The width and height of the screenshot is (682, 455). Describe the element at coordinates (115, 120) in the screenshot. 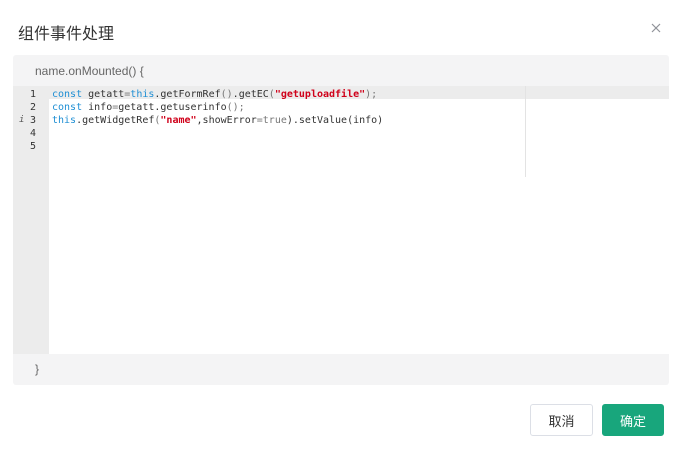

I see `code-token: .getWidgetRef` at that location.